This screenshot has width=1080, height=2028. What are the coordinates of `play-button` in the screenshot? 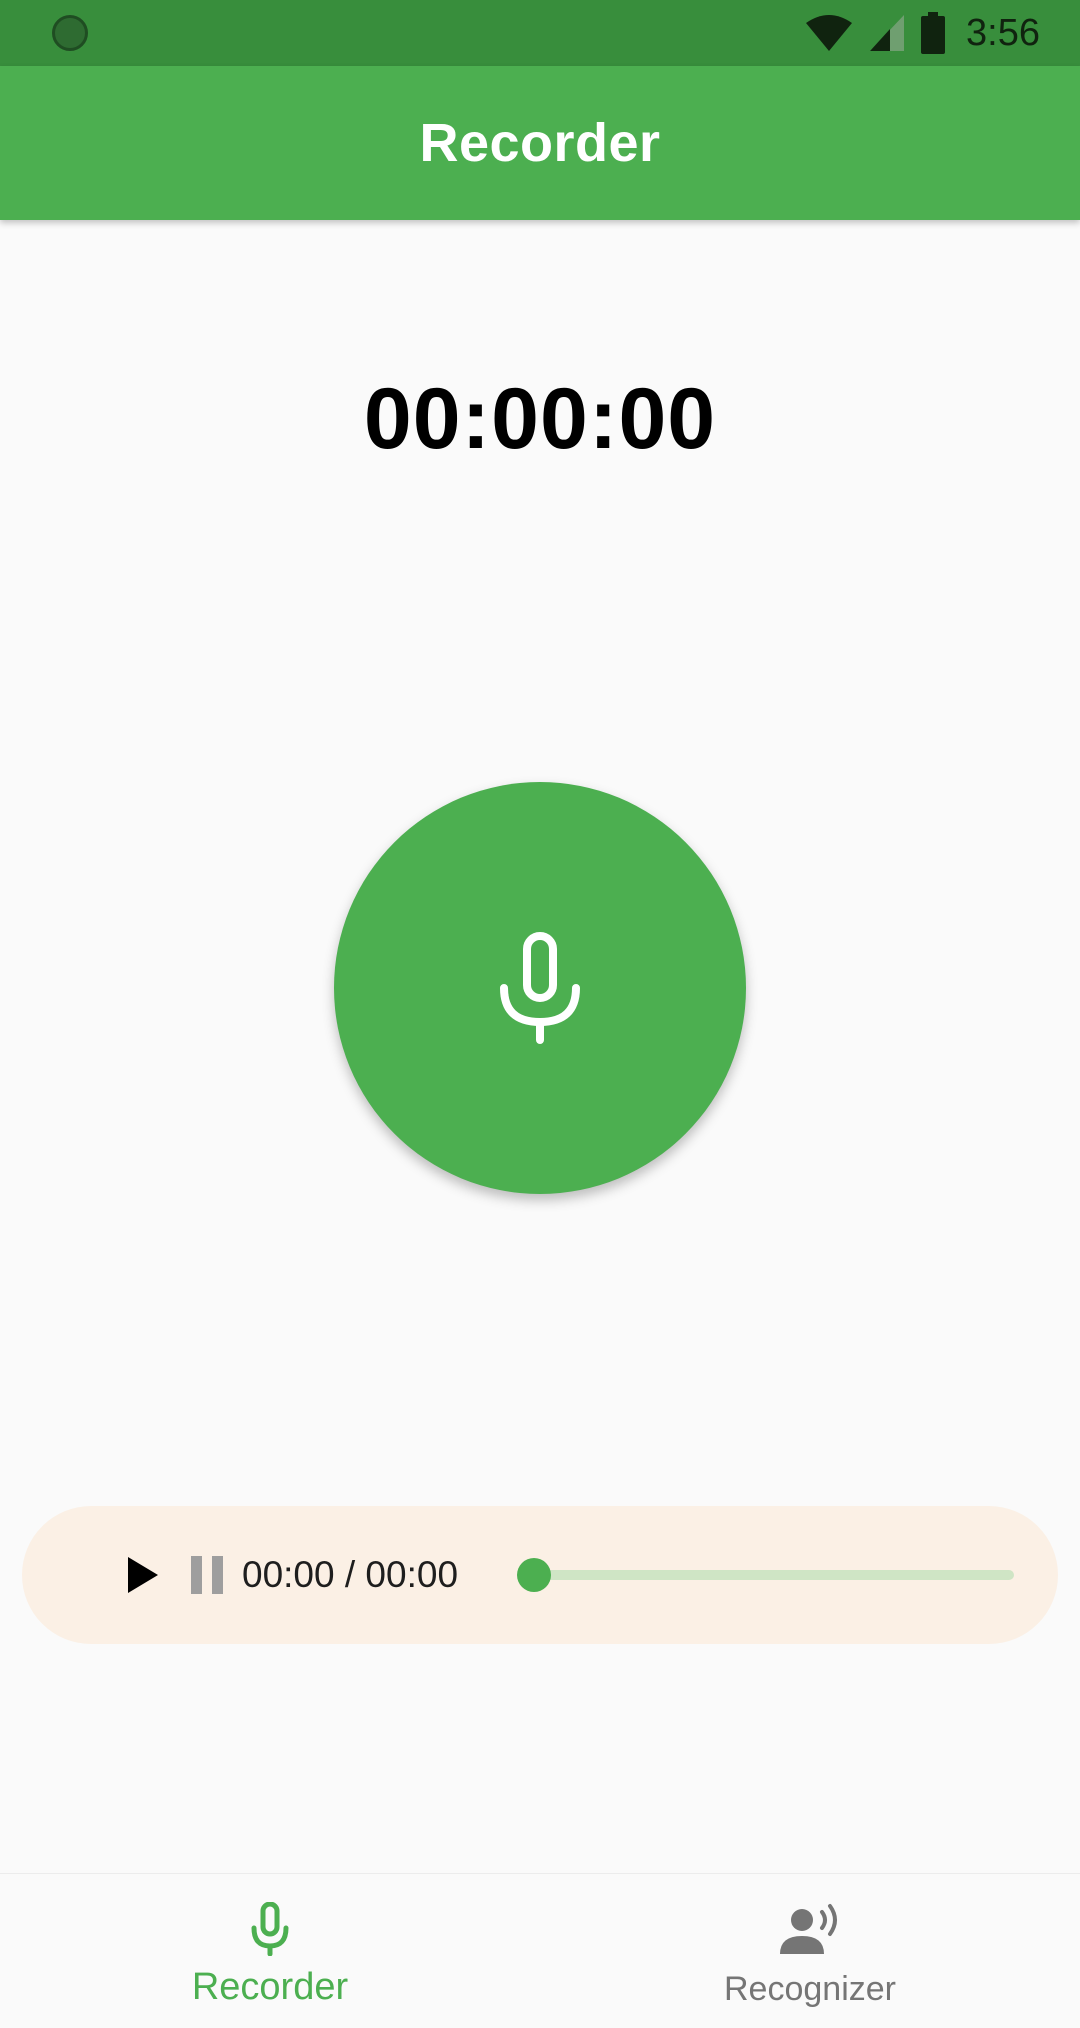 It's located at (143, 1575).